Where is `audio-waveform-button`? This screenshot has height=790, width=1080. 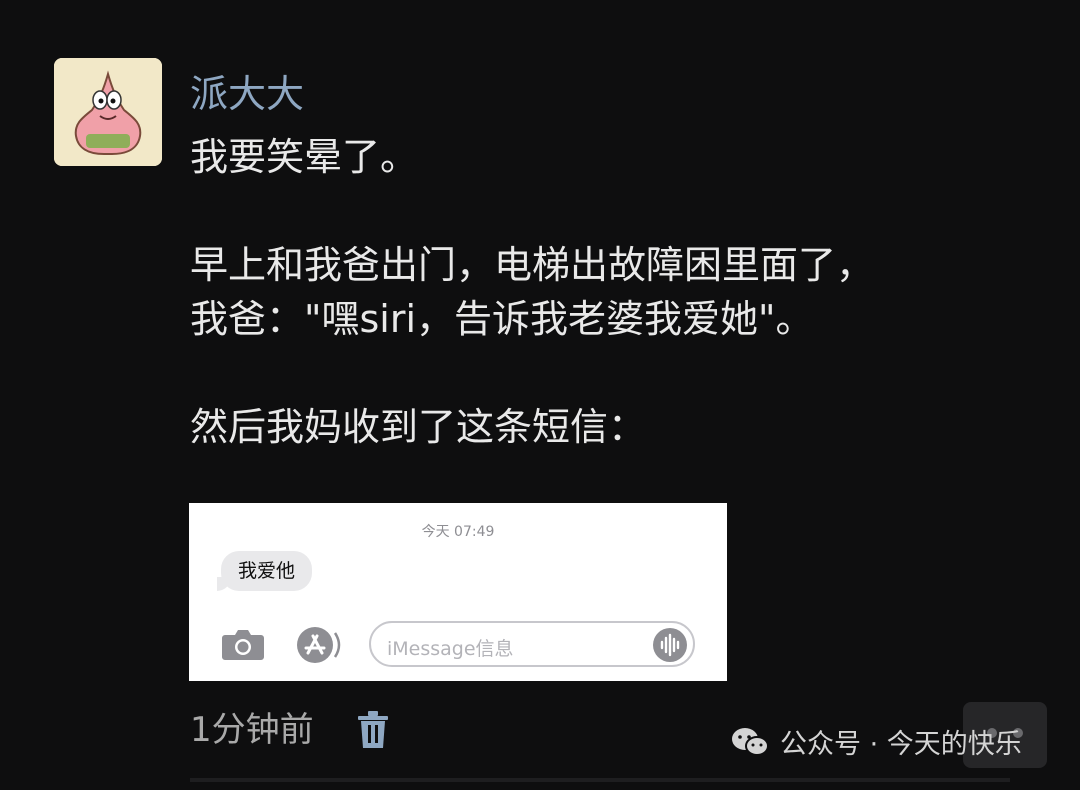 audio-waveform-button is located at coordinates (670, 645).